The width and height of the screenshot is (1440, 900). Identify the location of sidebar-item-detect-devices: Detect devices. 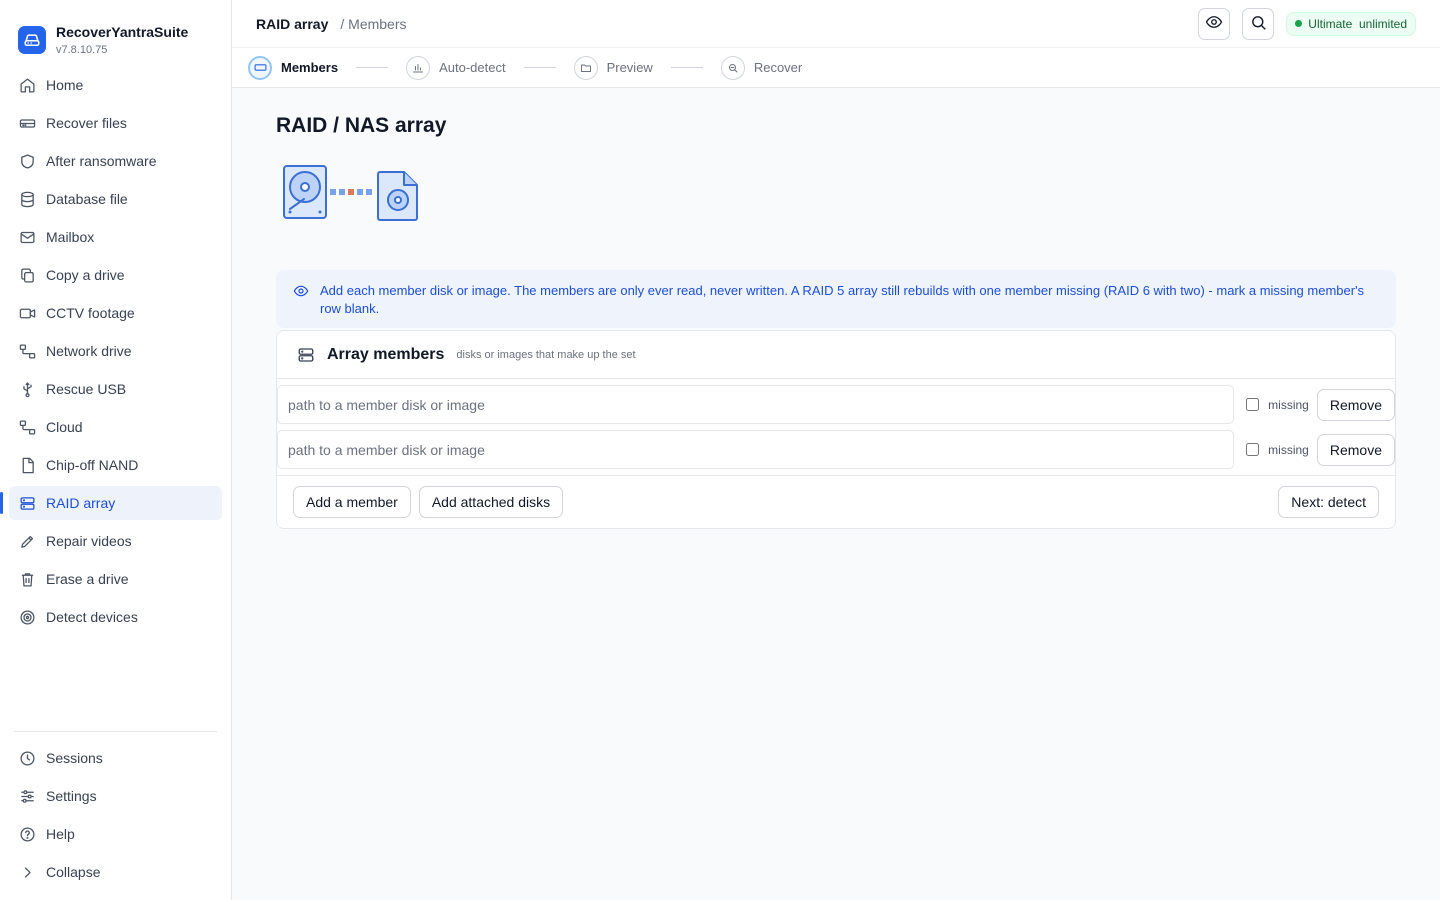
(115, 617).